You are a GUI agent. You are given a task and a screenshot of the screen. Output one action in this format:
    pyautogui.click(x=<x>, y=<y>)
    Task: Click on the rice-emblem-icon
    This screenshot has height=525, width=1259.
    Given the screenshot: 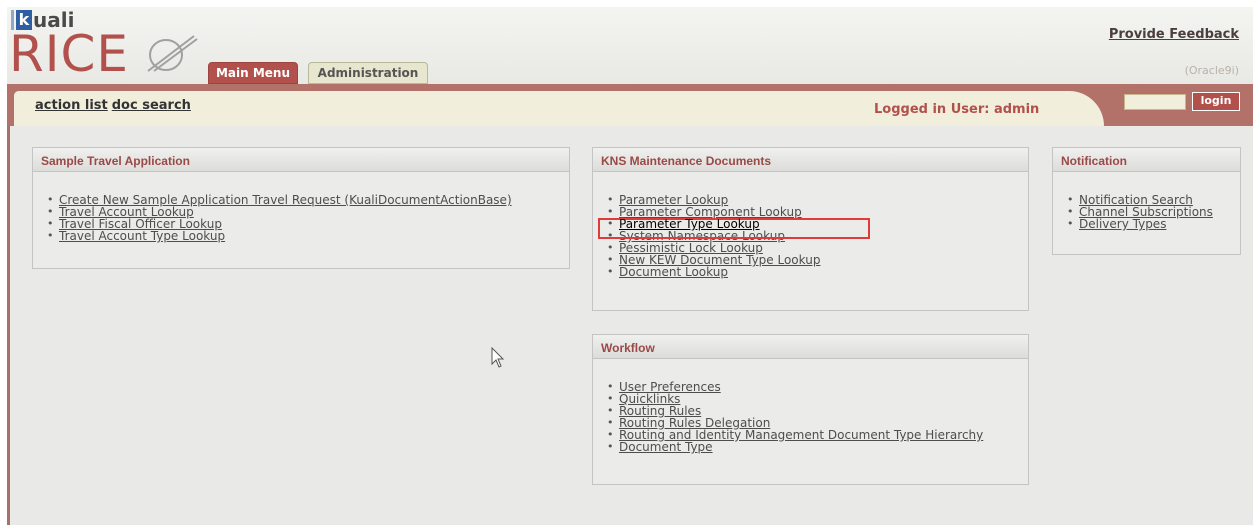 What is the action you would take?
    pyautogui.click(x=172, y=53)
    